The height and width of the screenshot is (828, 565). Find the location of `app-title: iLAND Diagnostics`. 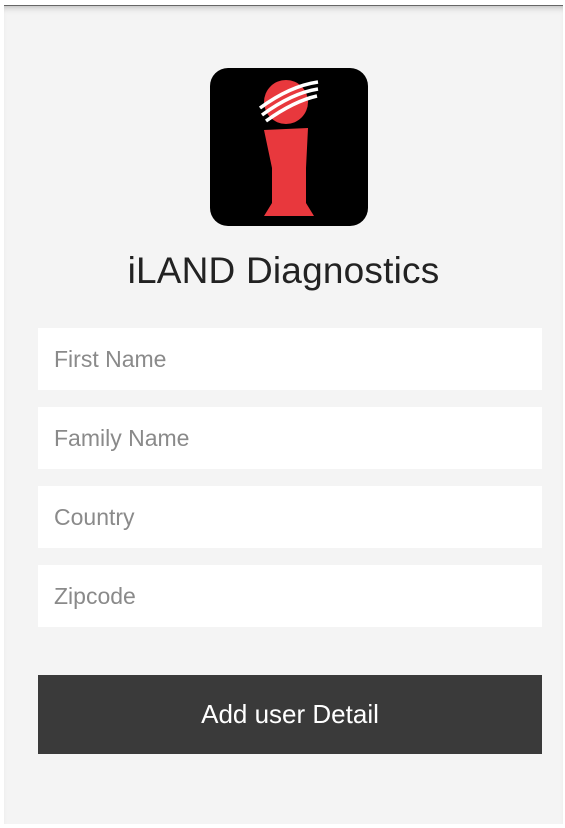

app-title: iLAND Diagnostics is located at coordinates (283, 270).